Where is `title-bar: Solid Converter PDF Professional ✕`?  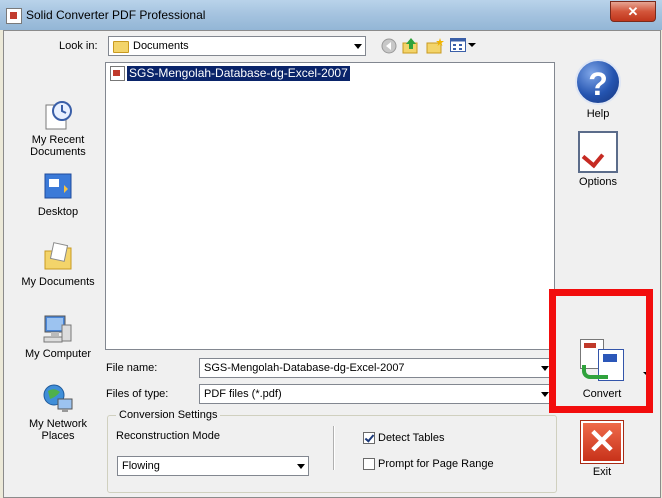
title-bar: Solid Converter PDF Professional ✕ is located at coordinates (331, 15).